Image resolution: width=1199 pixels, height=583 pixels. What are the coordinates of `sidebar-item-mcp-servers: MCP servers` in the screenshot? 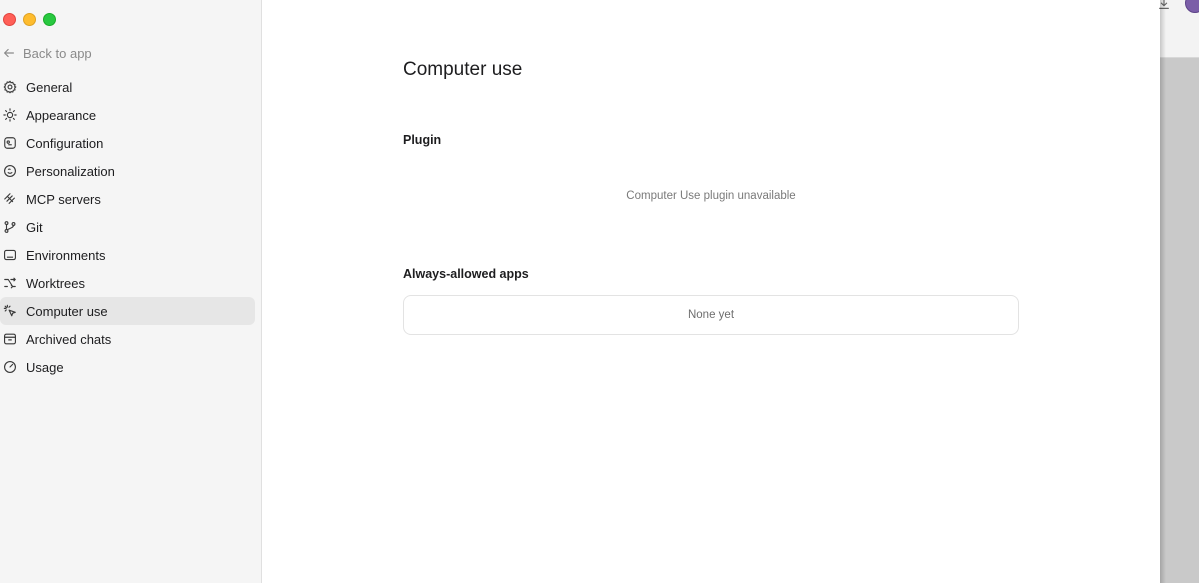 It's located at (127, 199).